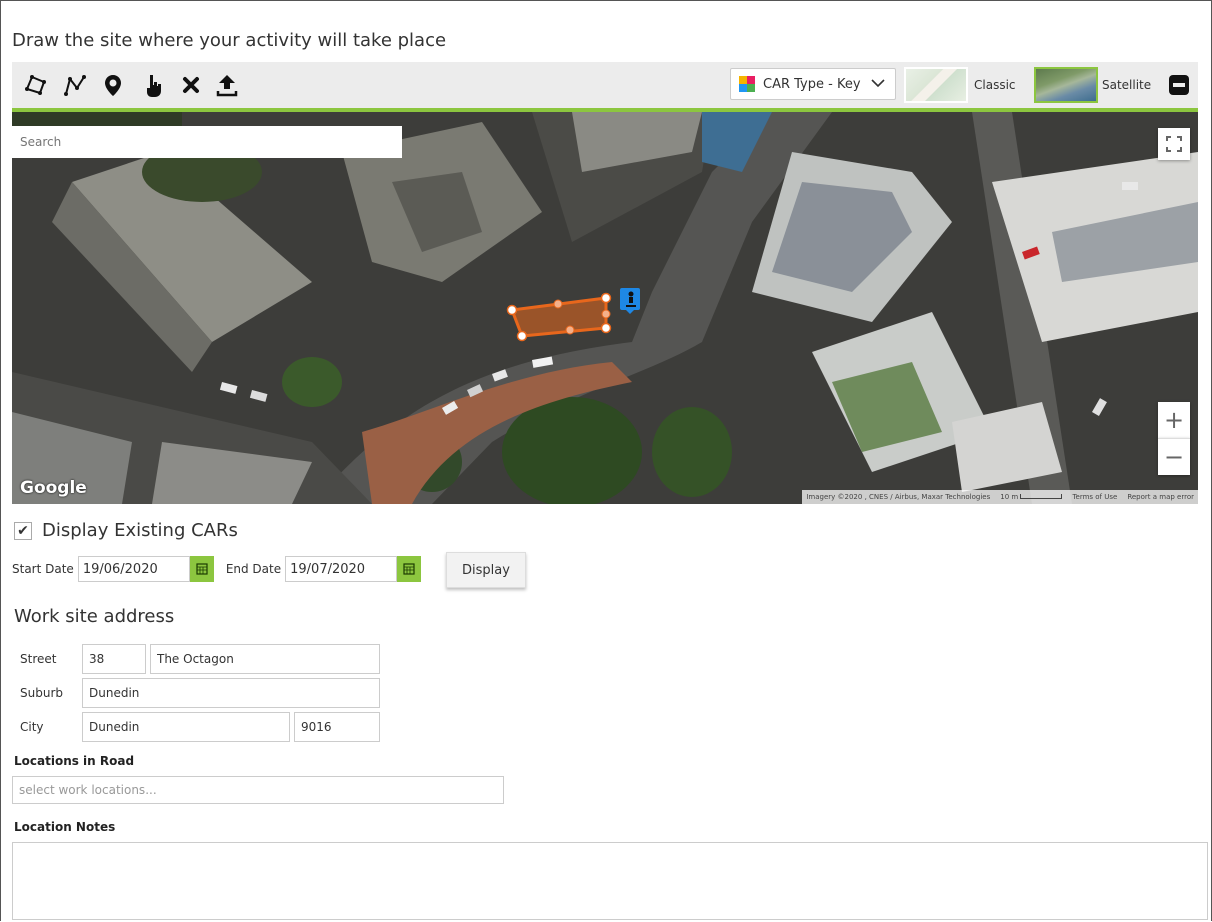 This screenshot has height=922, width=1212. Describe the element at coordinates (220, 569) in the screenshot. I see `date-range-row: Start Date End Date` at that location.